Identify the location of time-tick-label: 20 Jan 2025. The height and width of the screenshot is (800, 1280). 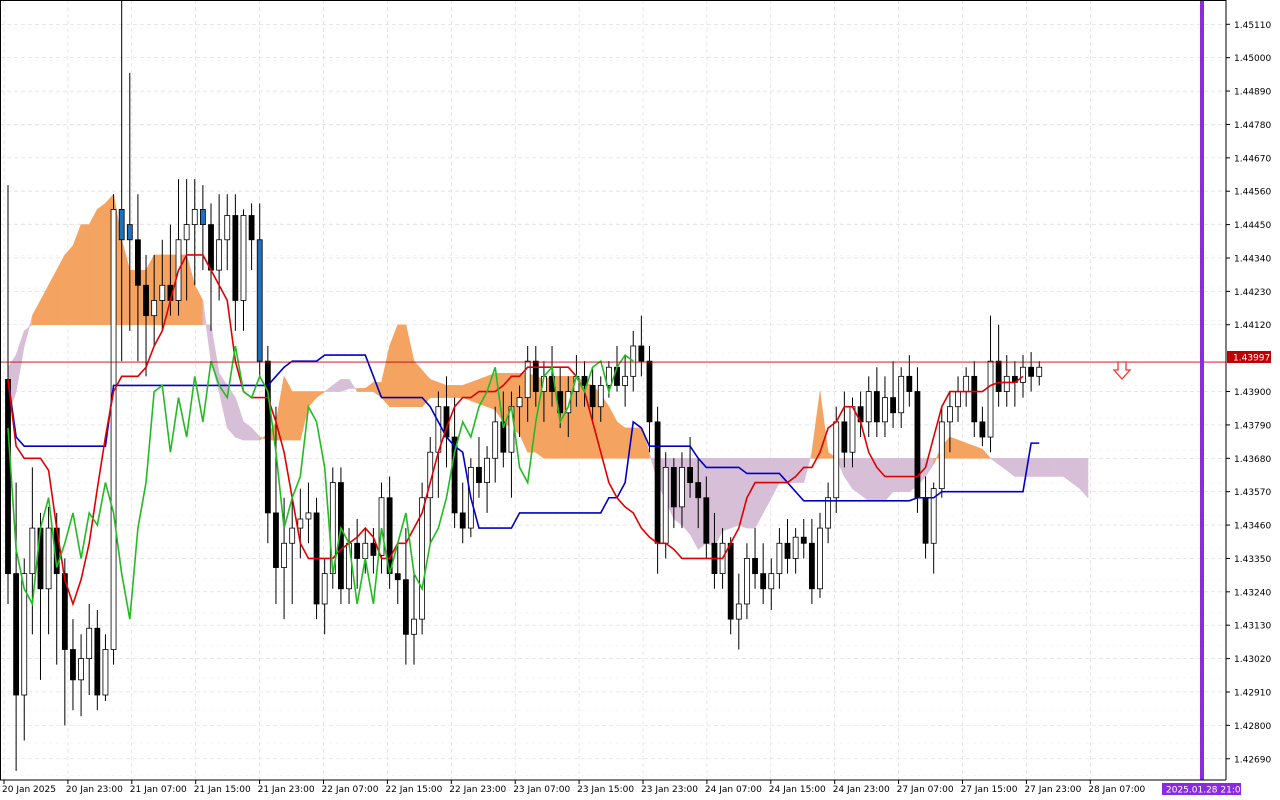
(29, 790).